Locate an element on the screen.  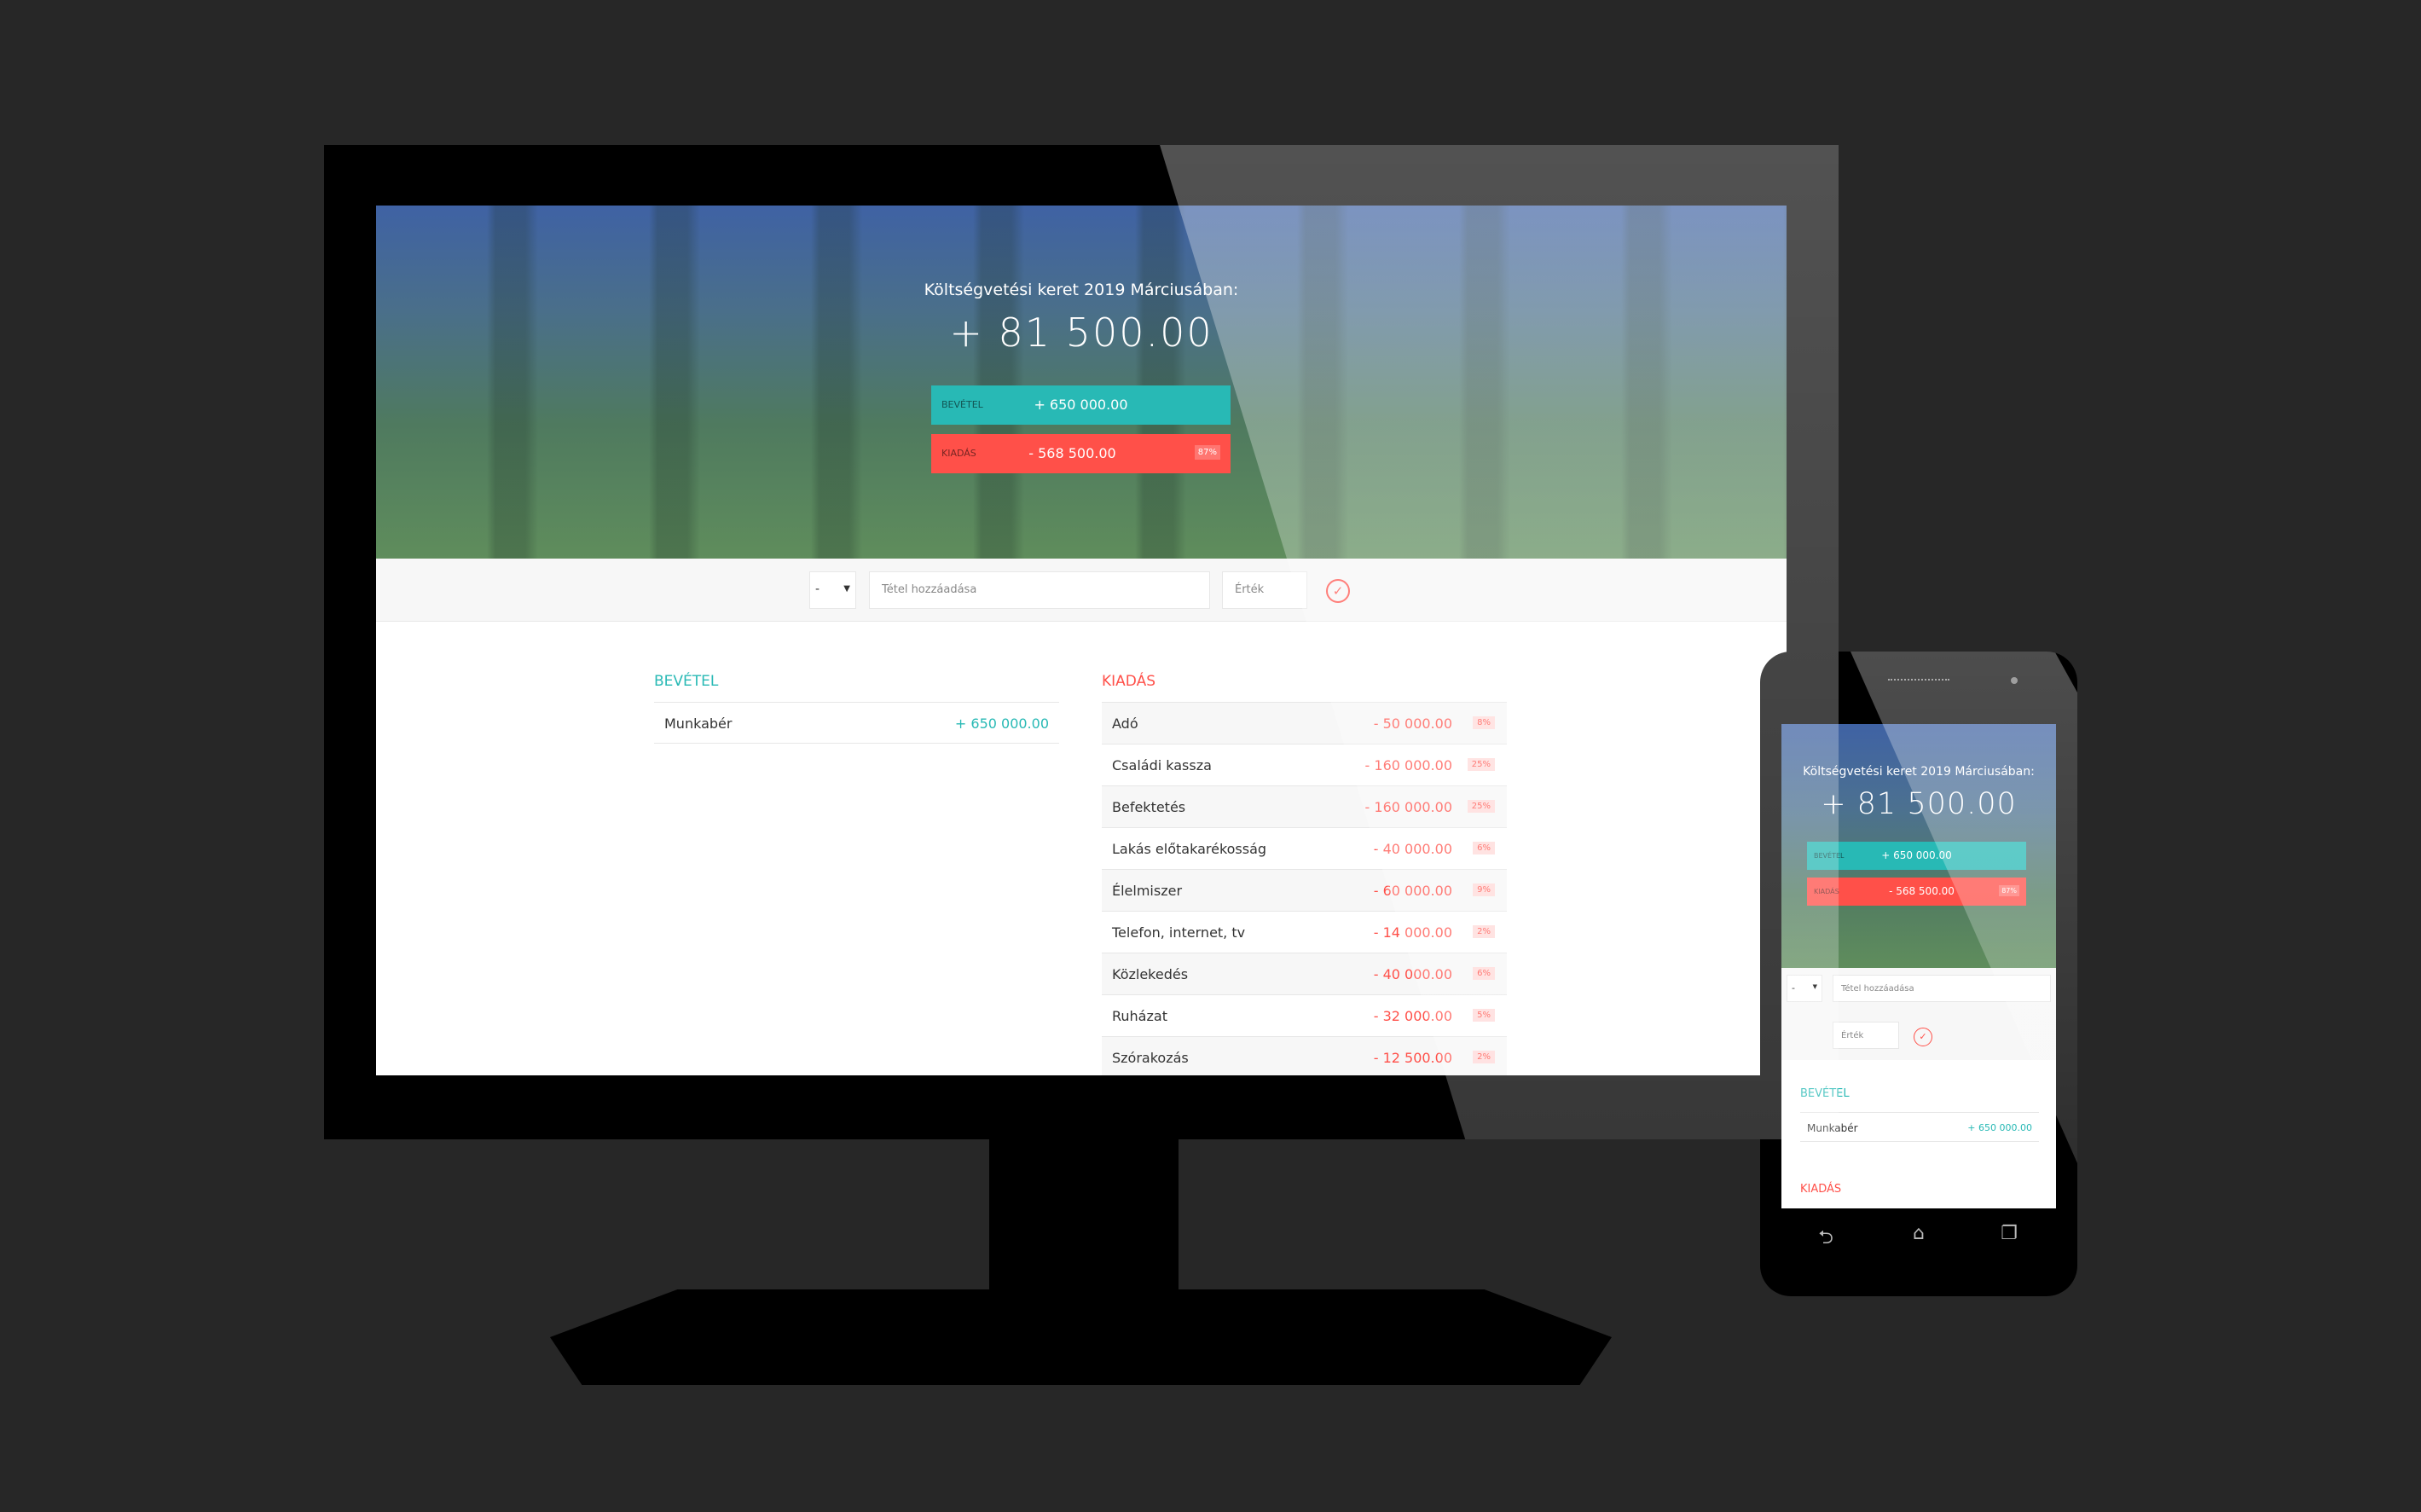
list-item: Befektetés - 160 000.00 25% is located at coordinates (1304, 806).